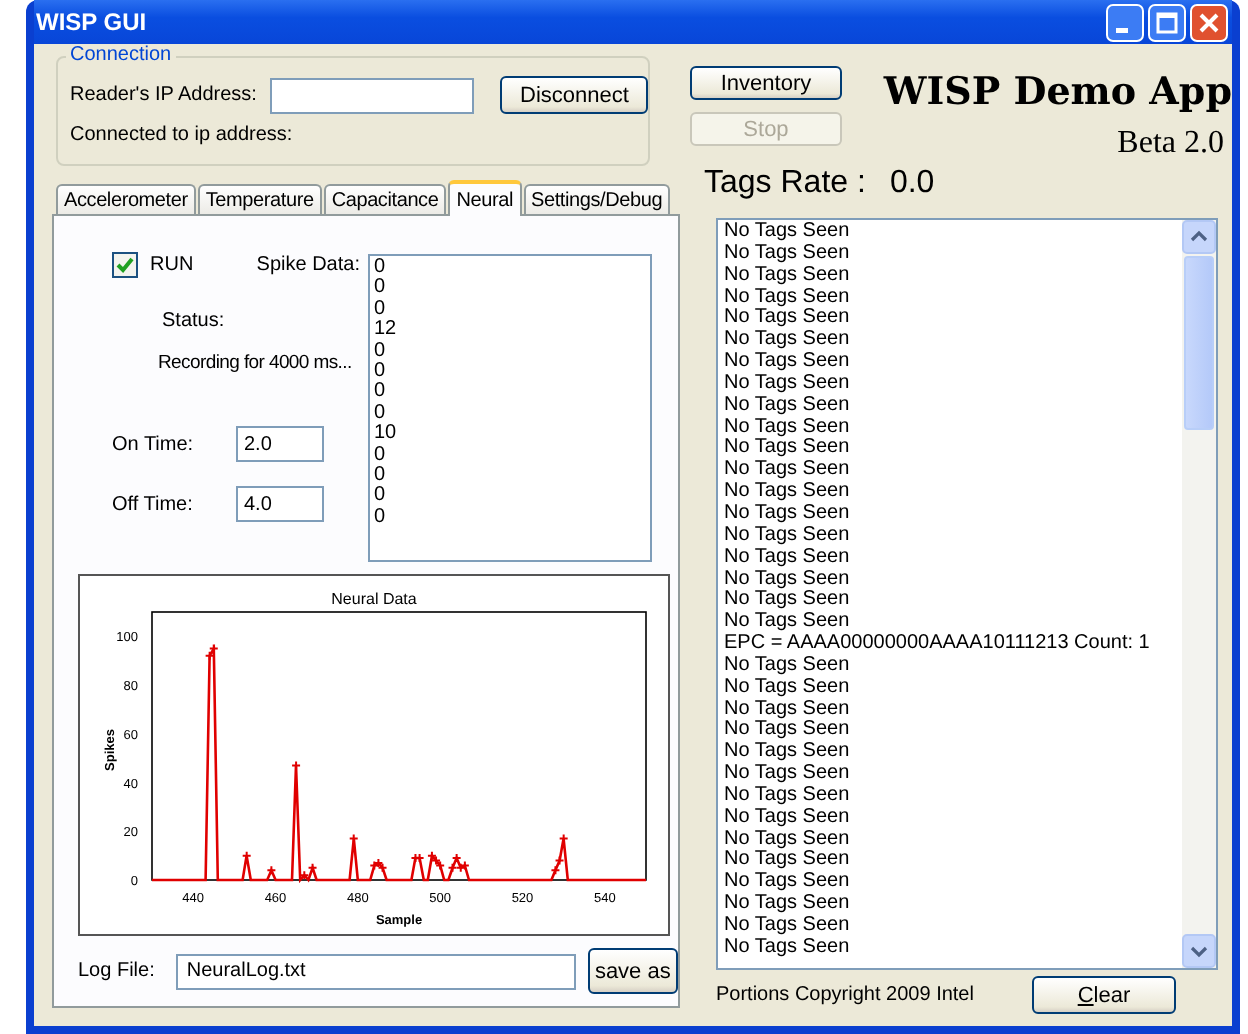 The width and height of the screenshot is (1248, 1034). Describe the element at coordinates (1170, 144) in the screenshot. I see `version-label: Beta 2.0` at that location.